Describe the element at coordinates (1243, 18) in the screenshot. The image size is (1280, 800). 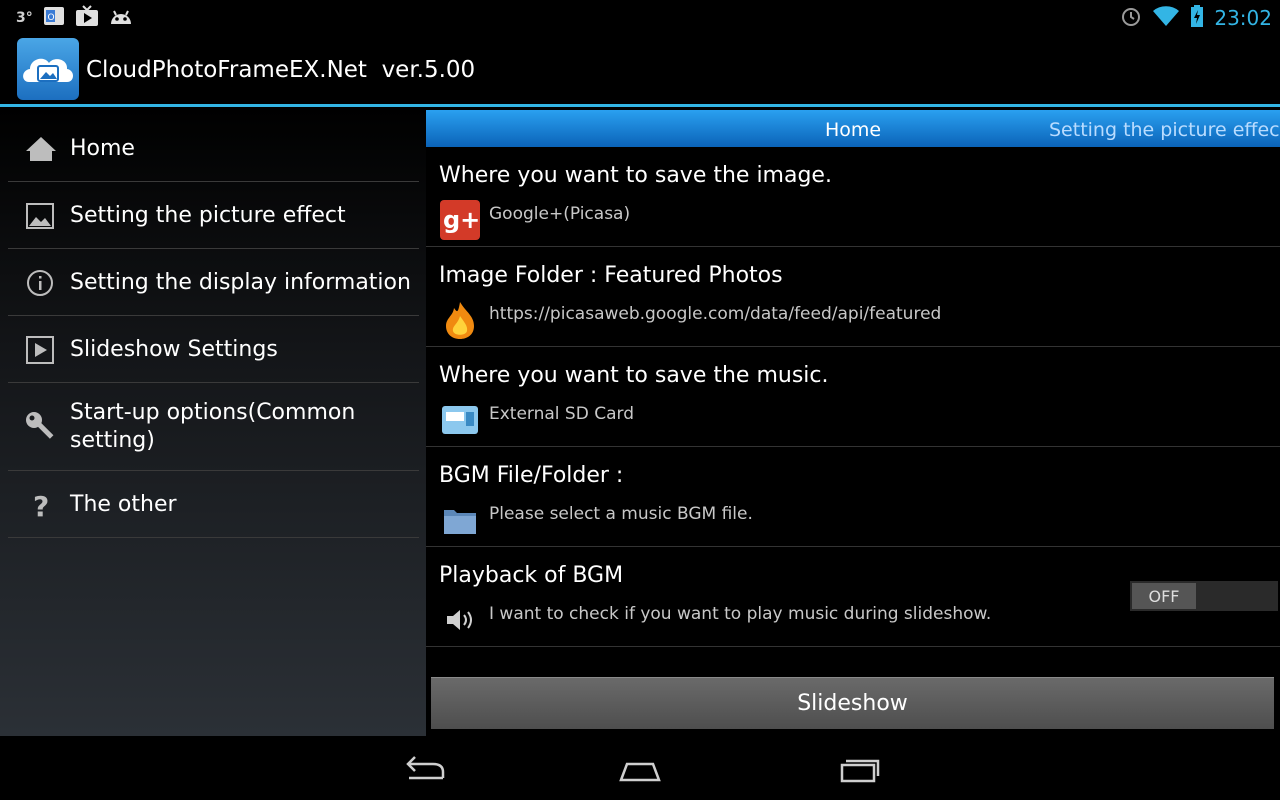
I see `clock: 23:02` at that location.